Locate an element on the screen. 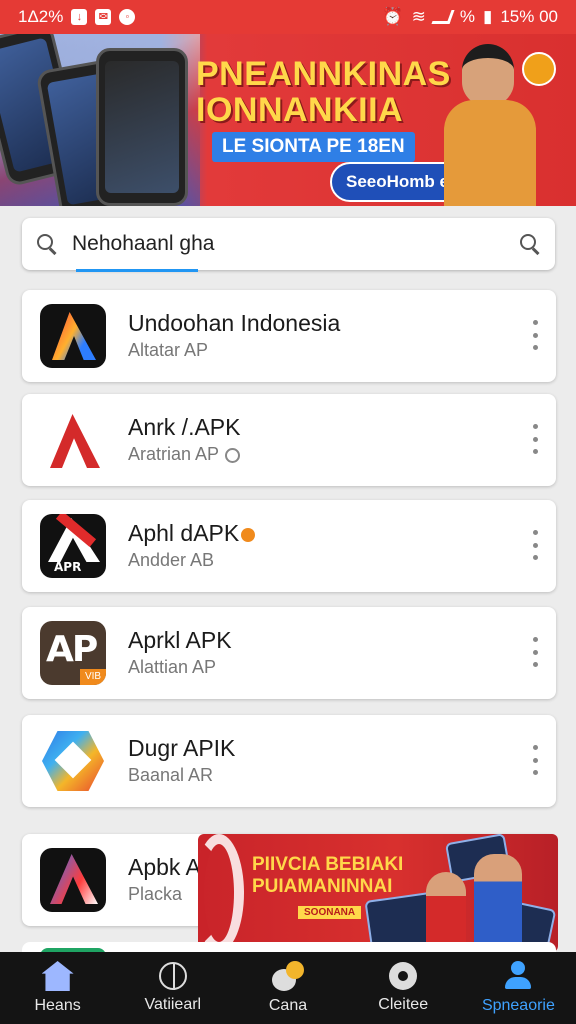 The width and height of the screenshot is (576, 1024). bottom-navigation: Heans Vatiiearl Cana Cleitee Spneaorie is located at coordinates (288, 988).